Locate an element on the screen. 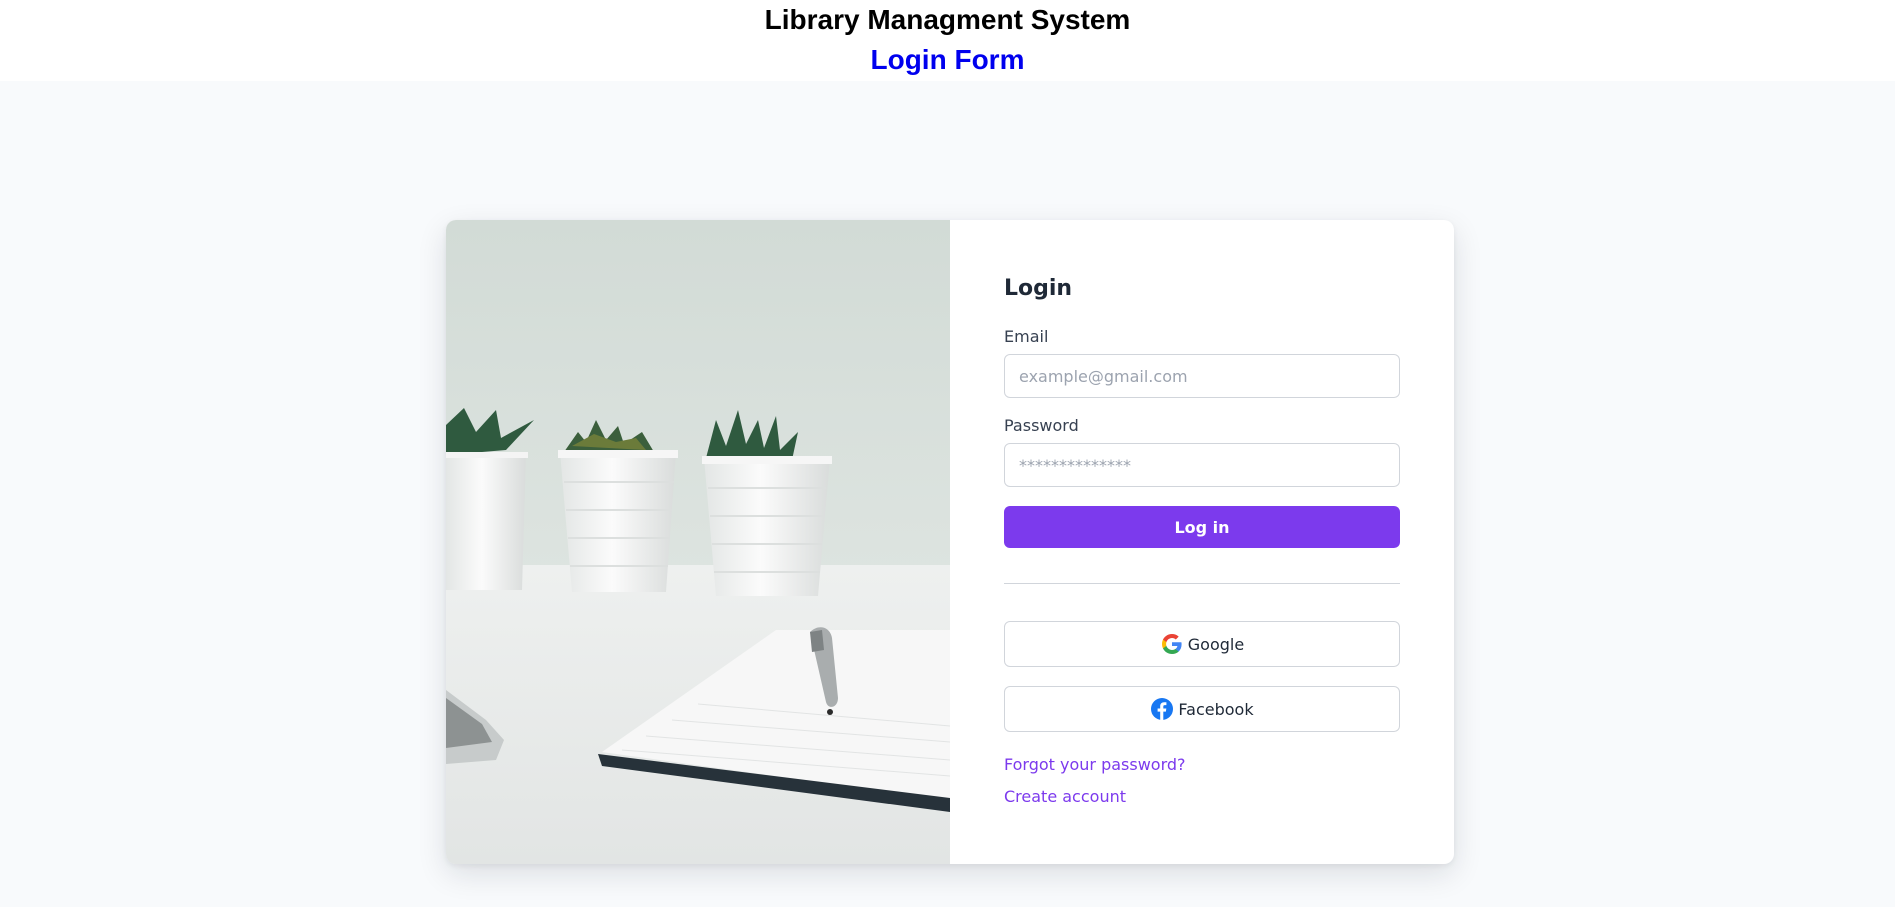 The image size is (1895, 907). divider is located at coordinates (1202, 583).